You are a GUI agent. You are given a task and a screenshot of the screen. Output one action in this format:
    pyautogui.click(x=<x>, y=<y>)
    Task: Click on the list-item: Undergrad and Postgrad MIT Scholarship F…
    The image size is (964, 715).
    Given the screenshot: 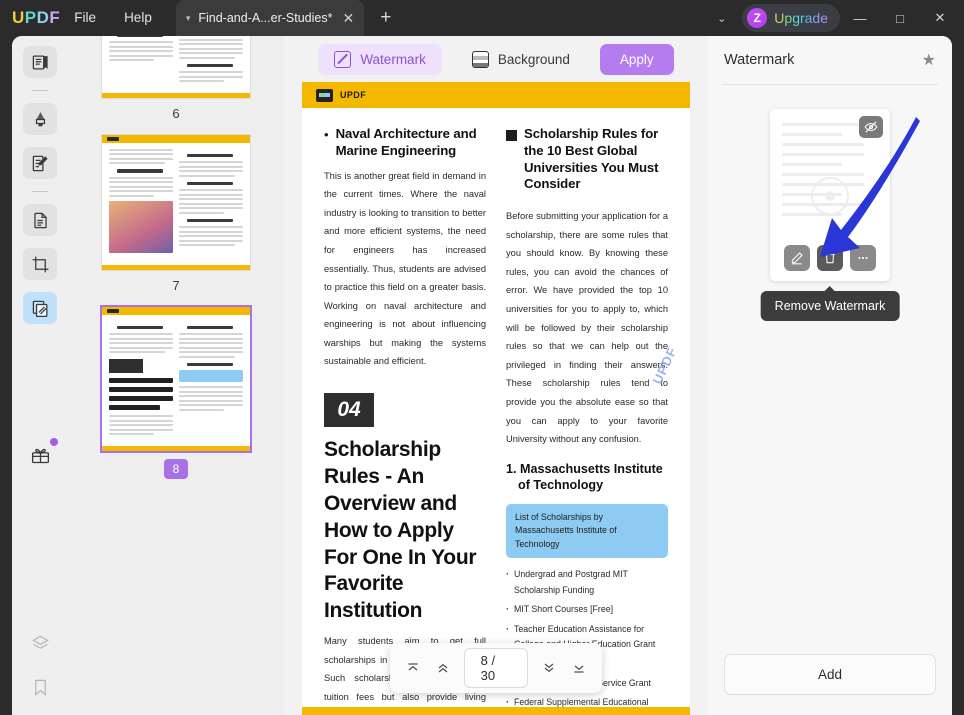 What is the action you would take?
    pyautogui.click(x=587, y=582)
    